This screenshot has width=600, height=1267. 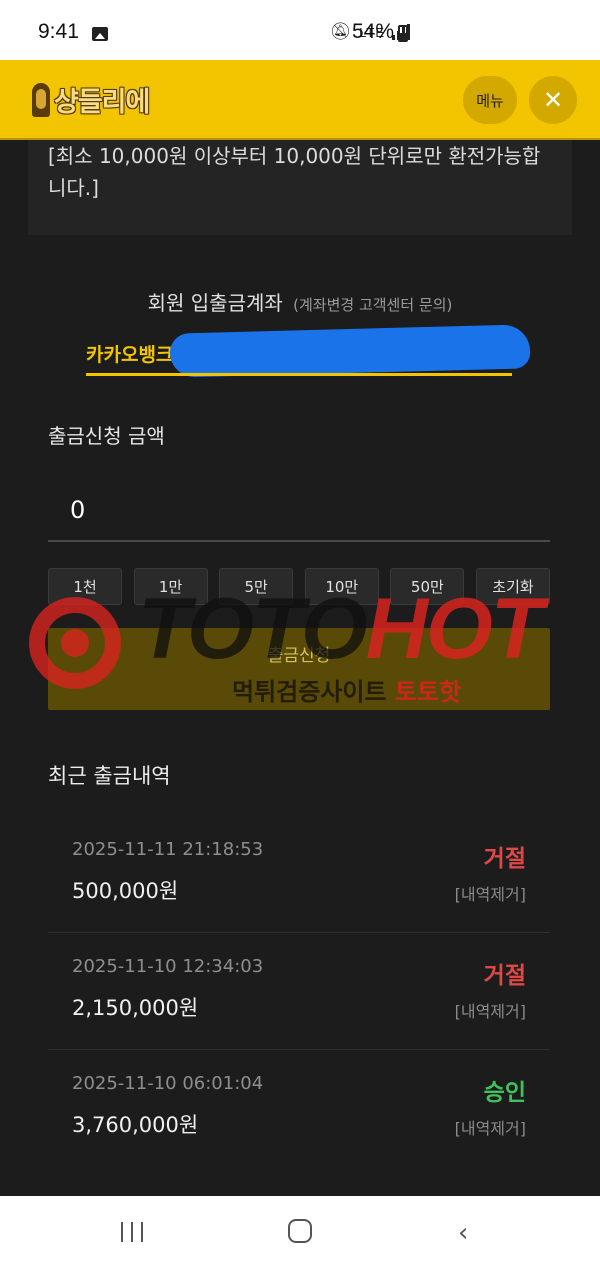 What do you see at coordinates (299, 1109) in the screenshot?
I see `history-row: 2025-11-10 06:01:04 3,760,000원 승인 [내역제거]` at bounding box center [299, 1109].